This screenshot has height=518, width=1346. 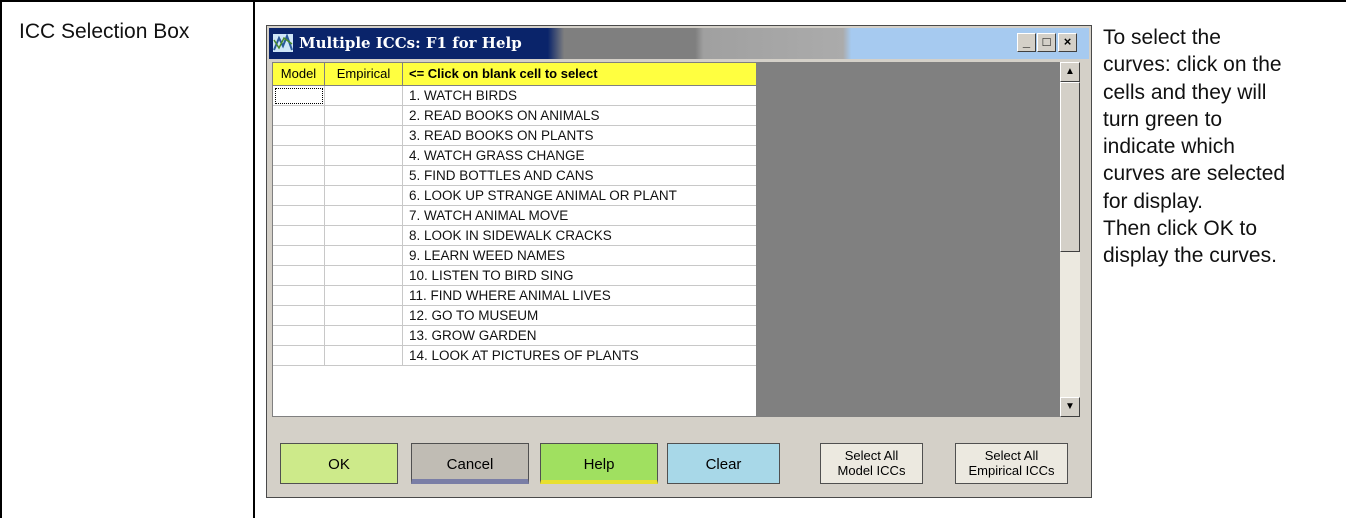 What do you see at coordinates (1194, 174) in the screenshot?
I see `help-line: curves are selected` at bounding box center [1194, 174].